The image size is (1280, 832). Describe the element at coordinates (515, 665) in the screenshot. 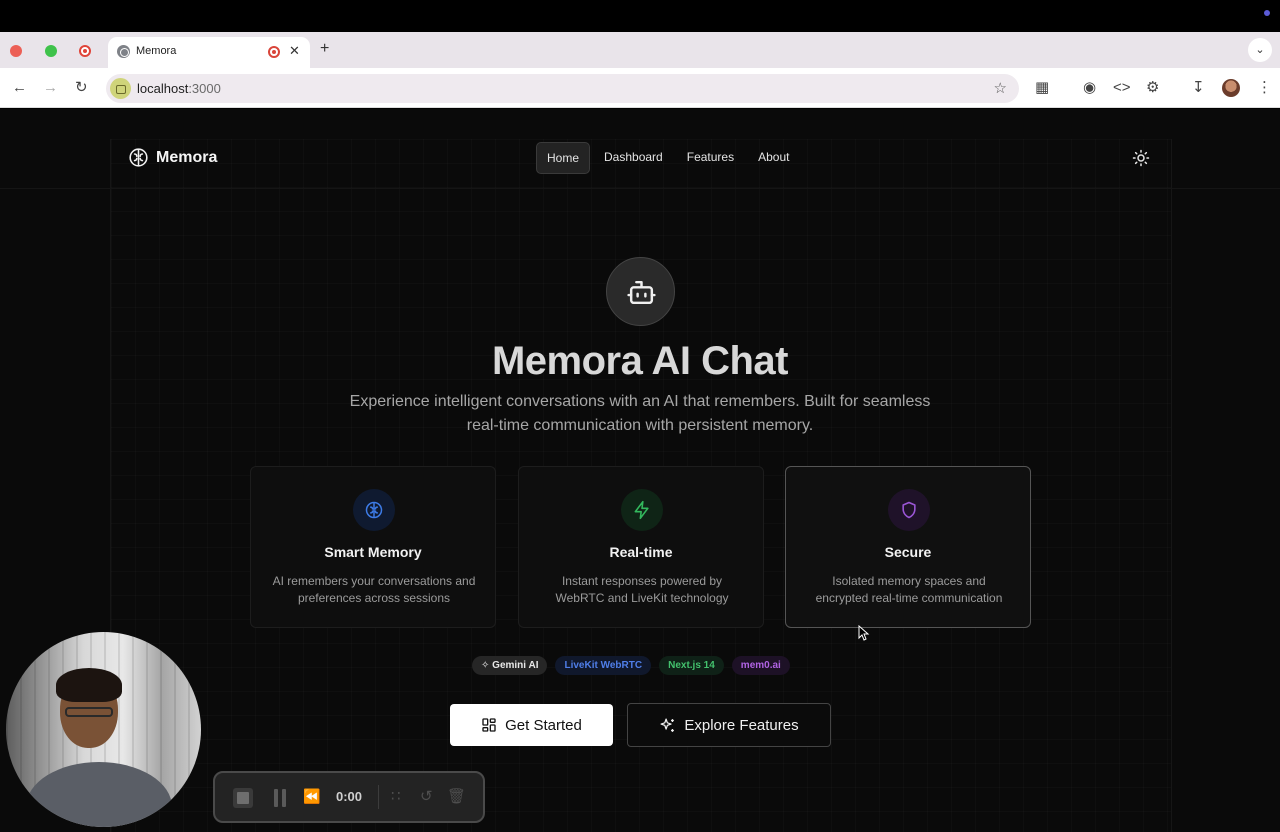

I see `badge-gemini-label: Gemini AI` at that location.